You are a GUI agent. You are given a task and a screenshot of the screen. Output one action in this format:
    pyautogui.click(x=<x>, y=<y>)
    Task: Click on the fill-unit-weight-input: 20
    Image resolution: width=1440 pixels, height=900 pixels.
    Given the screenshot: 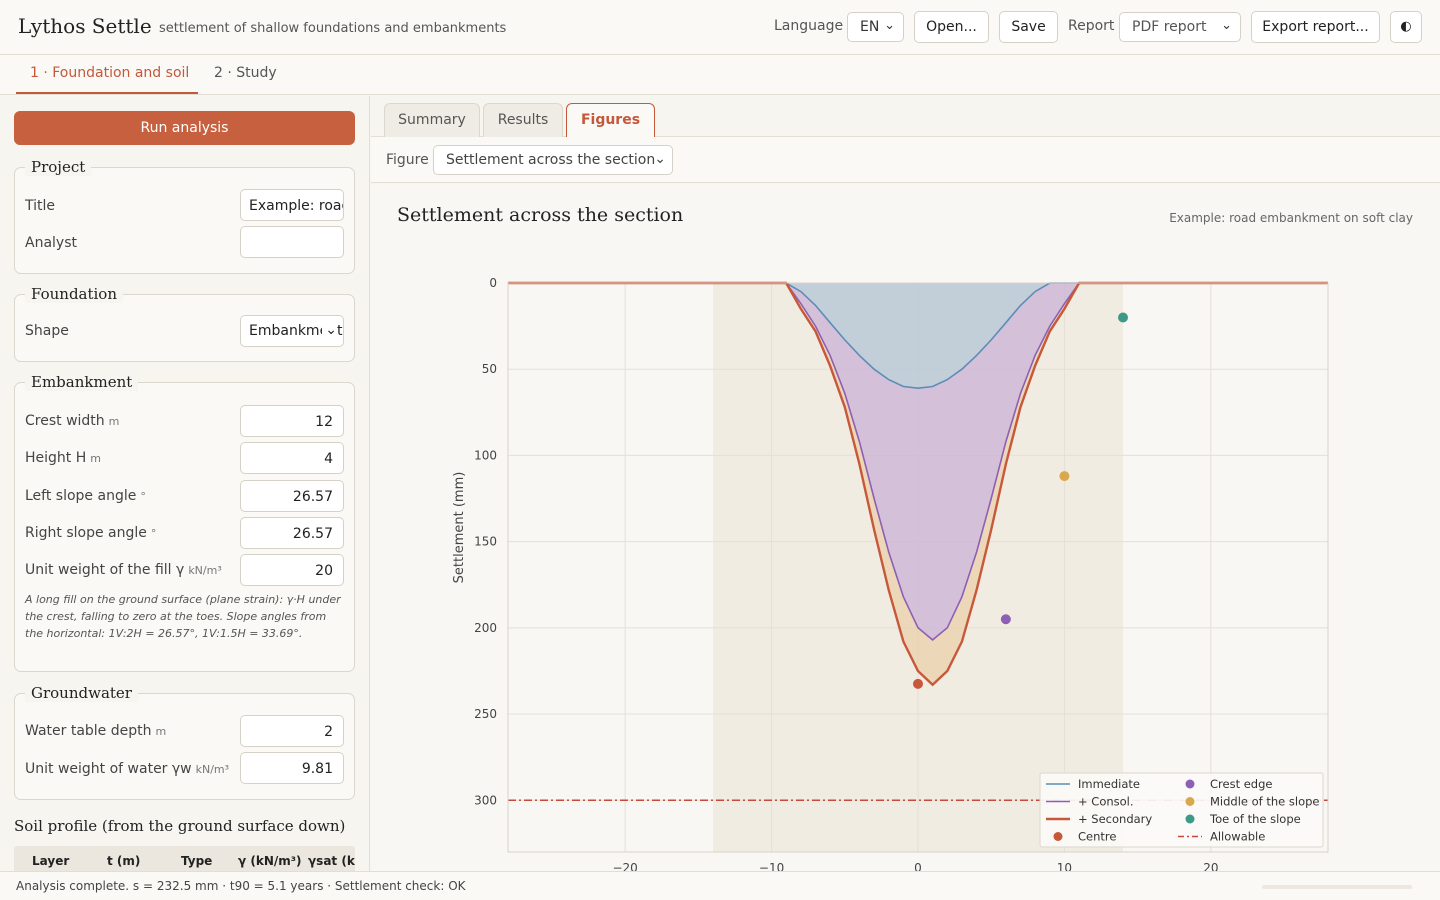 What is the action you would take?
    pyautogui.click(x=292, y=570)
    